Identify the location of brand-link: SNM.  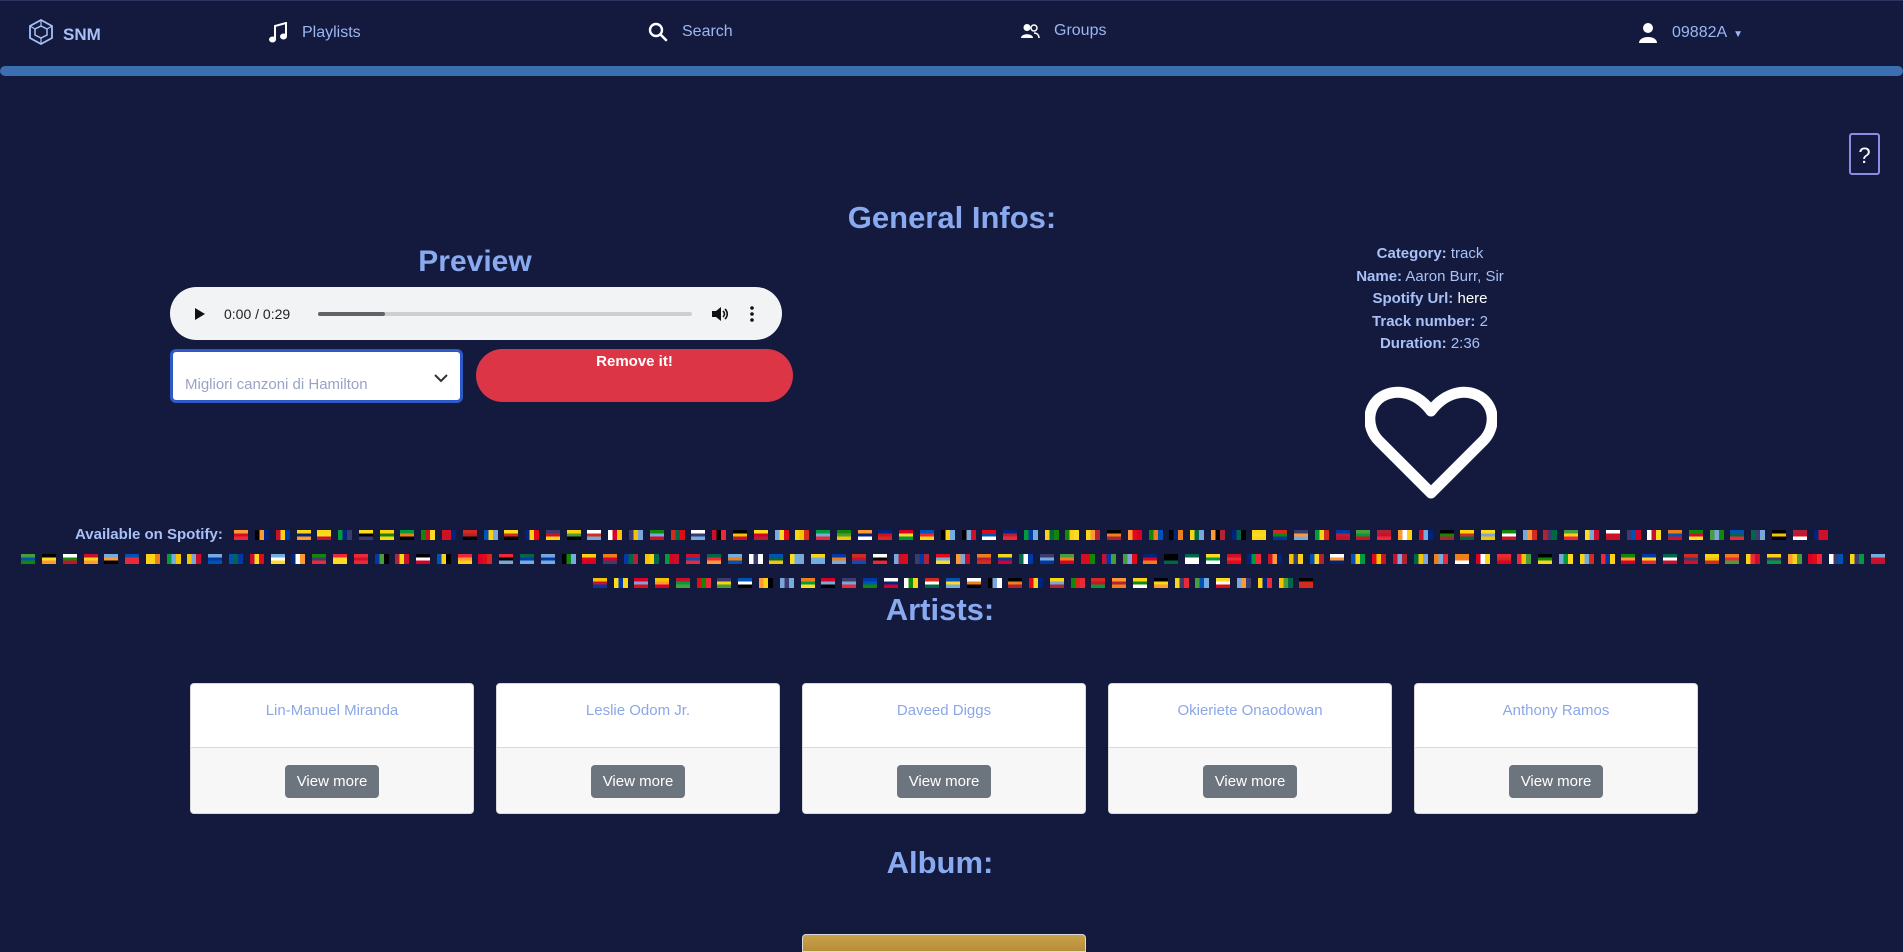
(64, 34).